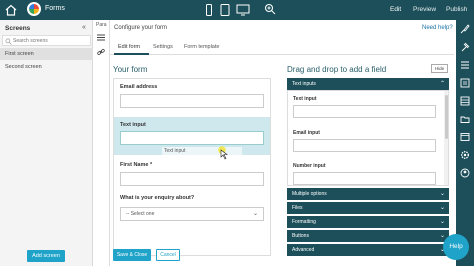 The height and width of the screenshot is (266, 474). Describe the element at coordinates (140, 214) in the screenshot. I see `enquiry-select-value: -- Select one` at that location.